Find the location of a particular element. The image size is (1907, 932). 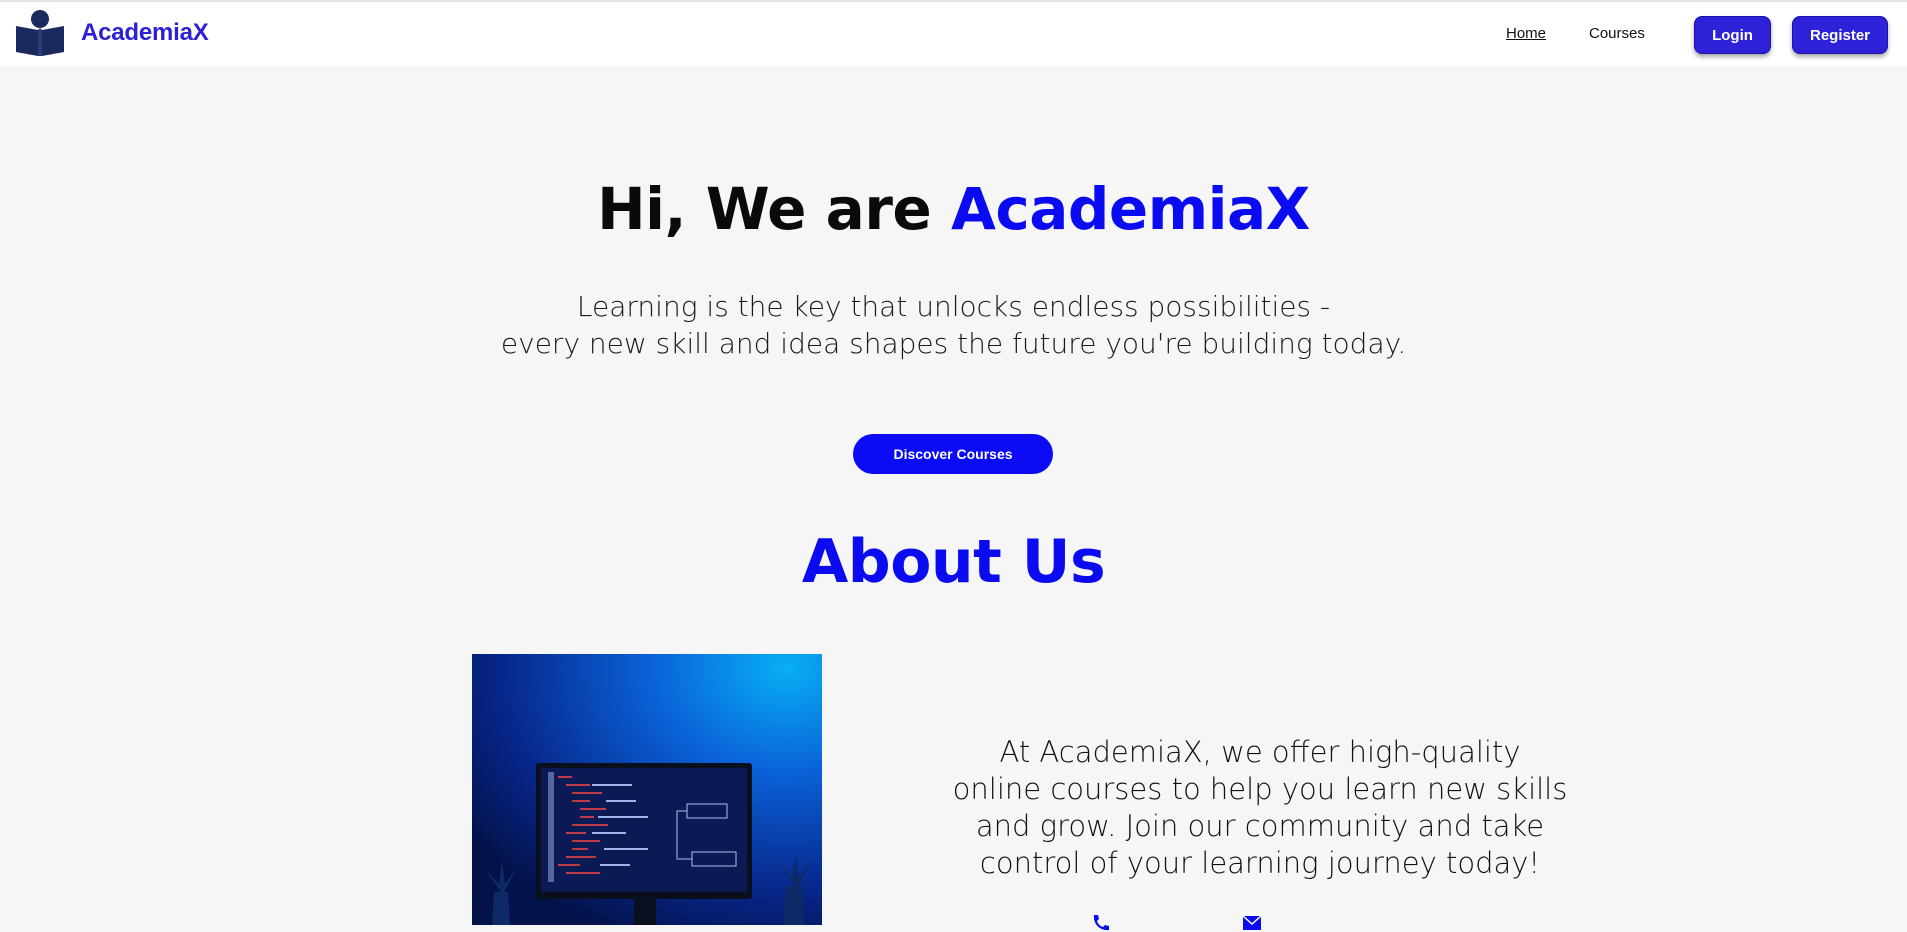

about-line-3: and grow. Join our community and take is located at coordinates (1260, 826).